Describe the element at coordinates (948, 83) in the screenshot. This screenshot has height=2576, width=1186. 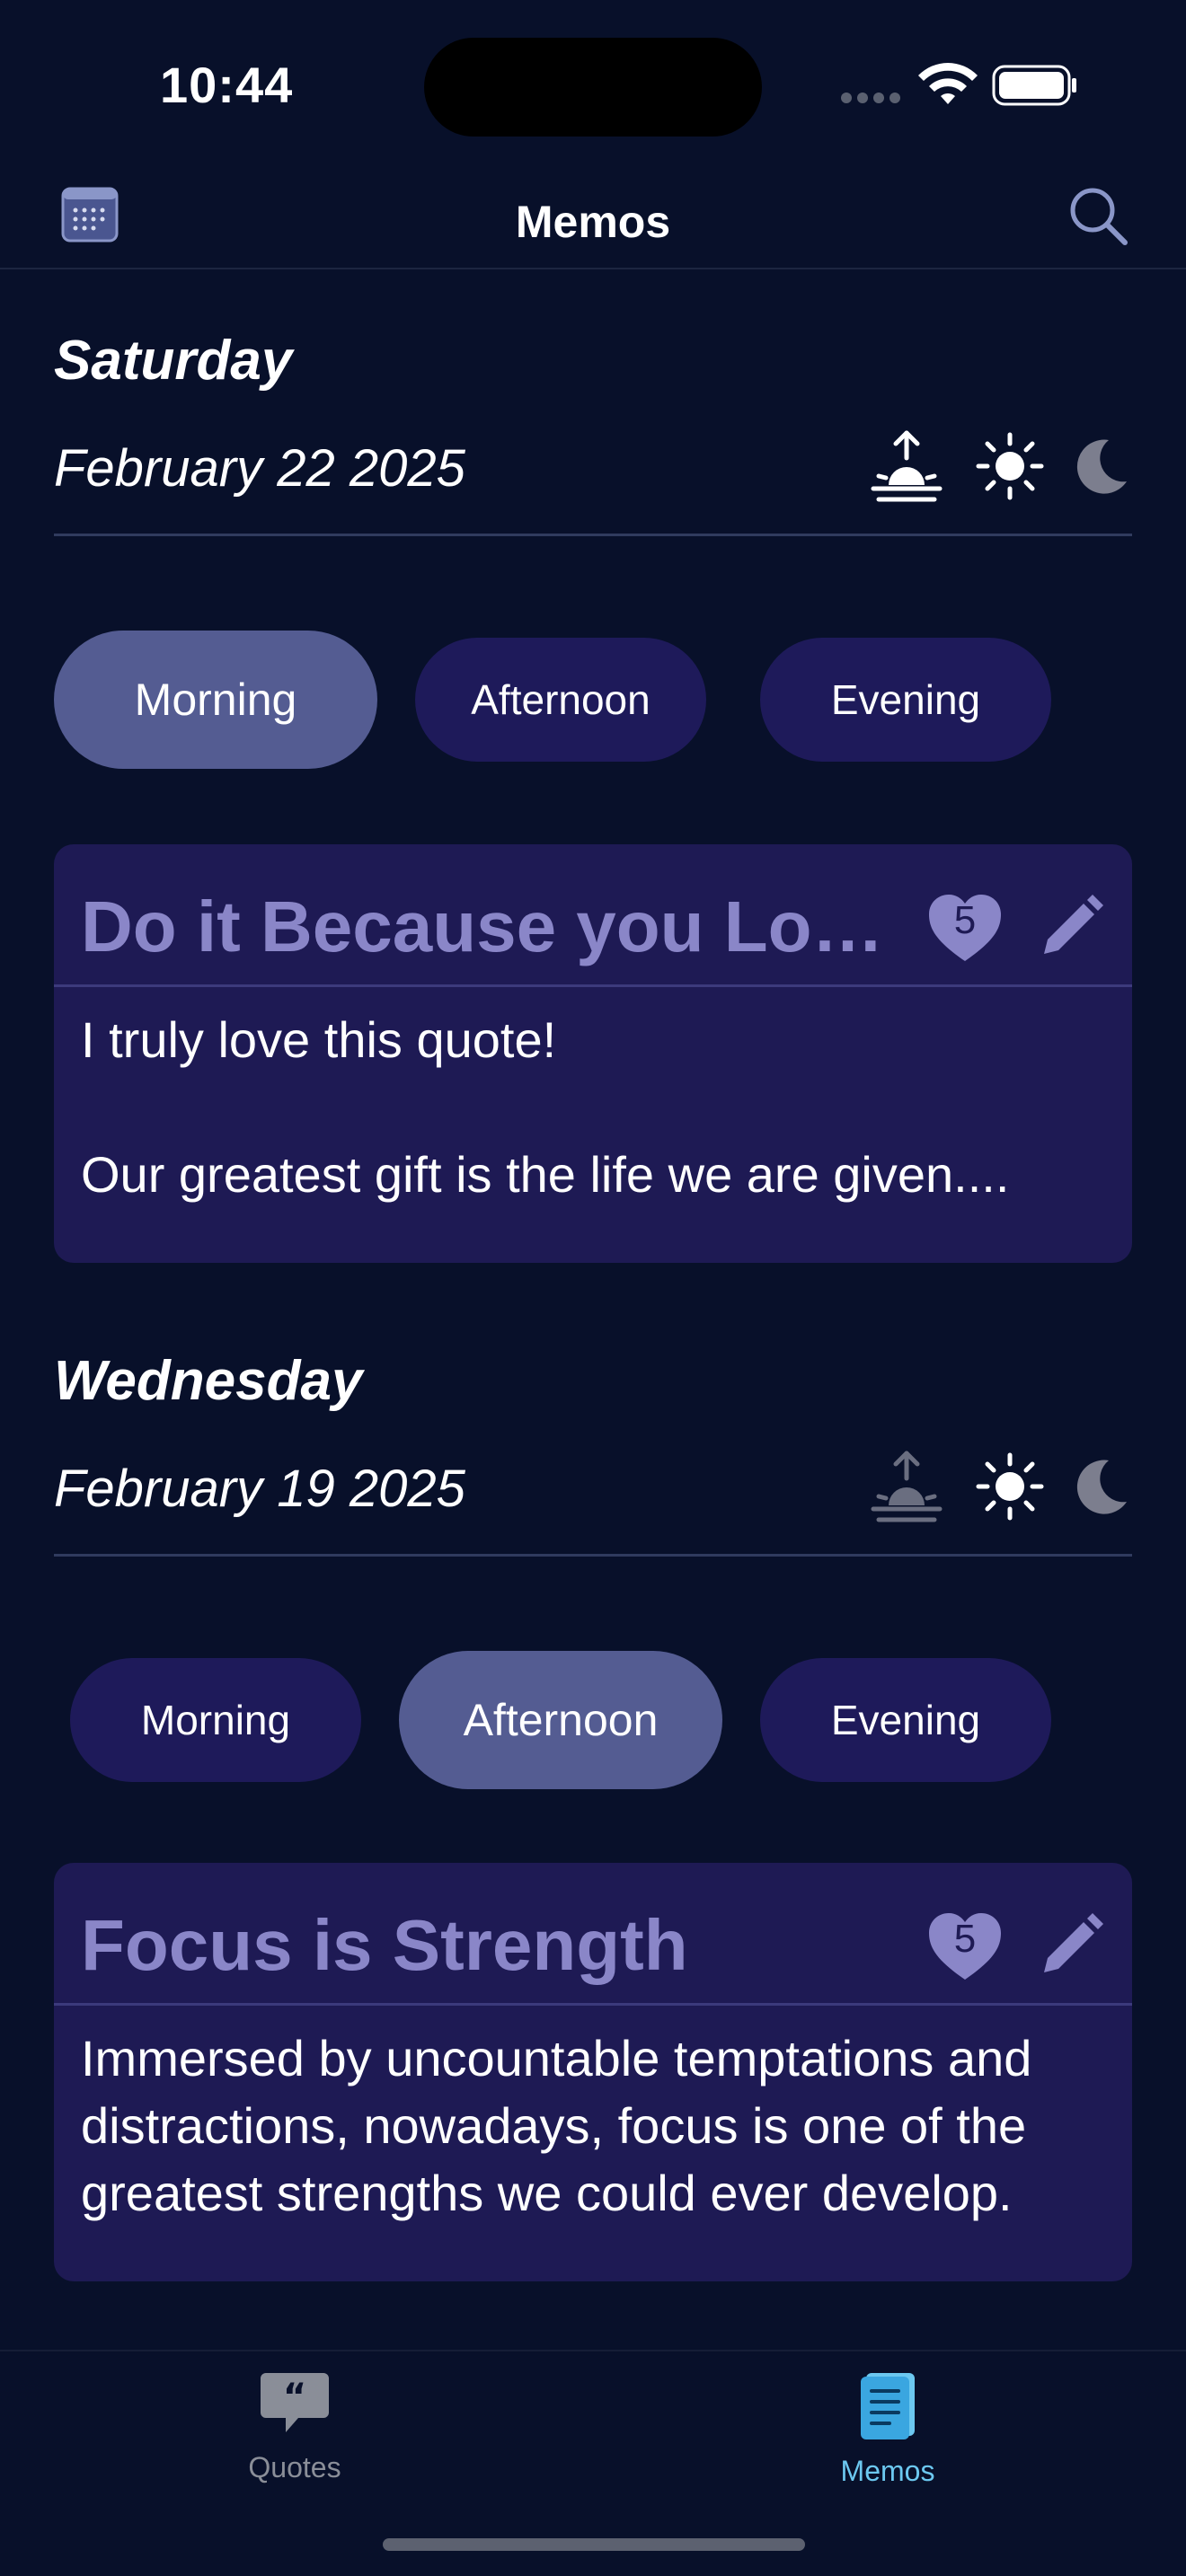
I see `wifi-icon` at that location.